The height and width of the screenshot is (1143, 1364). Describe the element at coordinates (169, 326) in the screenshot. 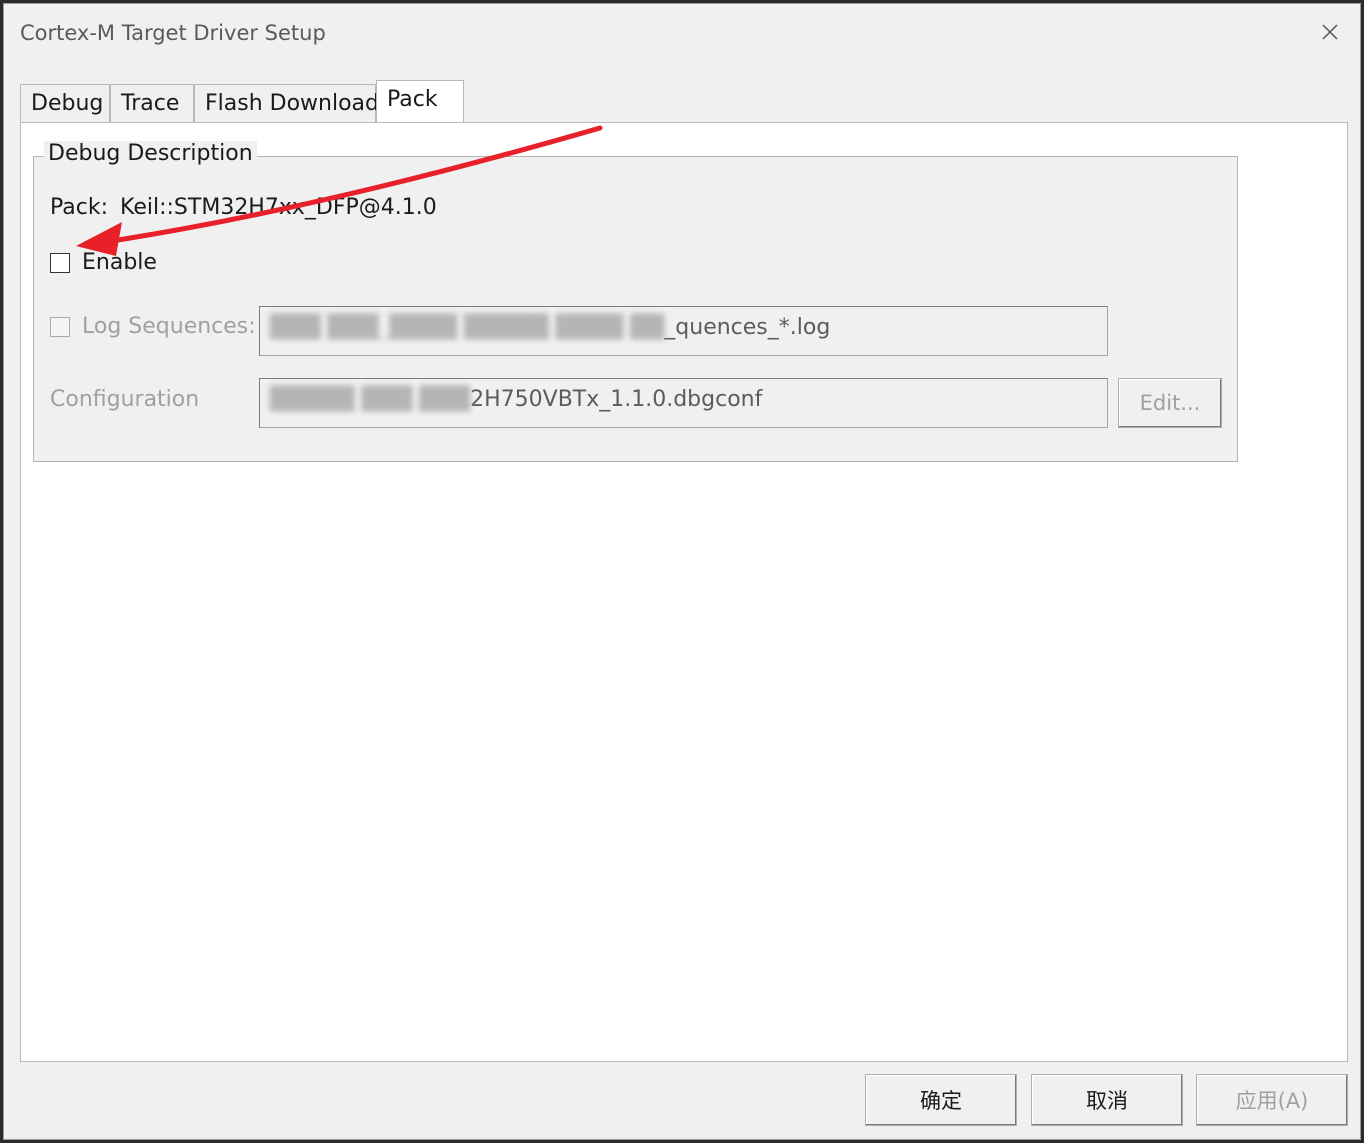

I see `log-sequences-label: Log Sequences:` at that location.